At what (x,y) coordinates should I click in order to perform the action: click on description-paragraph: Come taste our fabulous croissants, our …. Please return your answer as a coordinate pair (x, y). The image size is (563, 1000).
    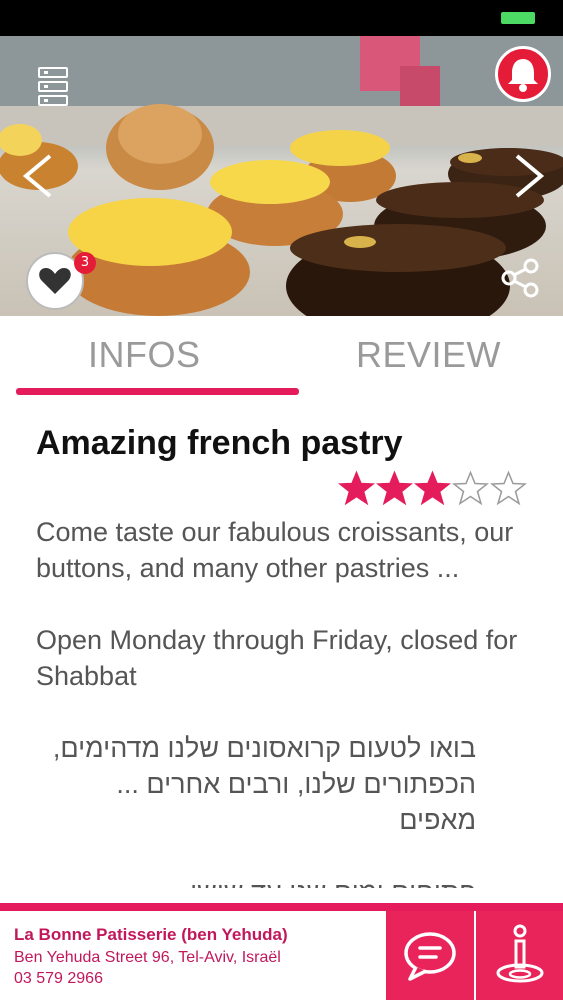
    Looking at the image, I should click on (275, 550).